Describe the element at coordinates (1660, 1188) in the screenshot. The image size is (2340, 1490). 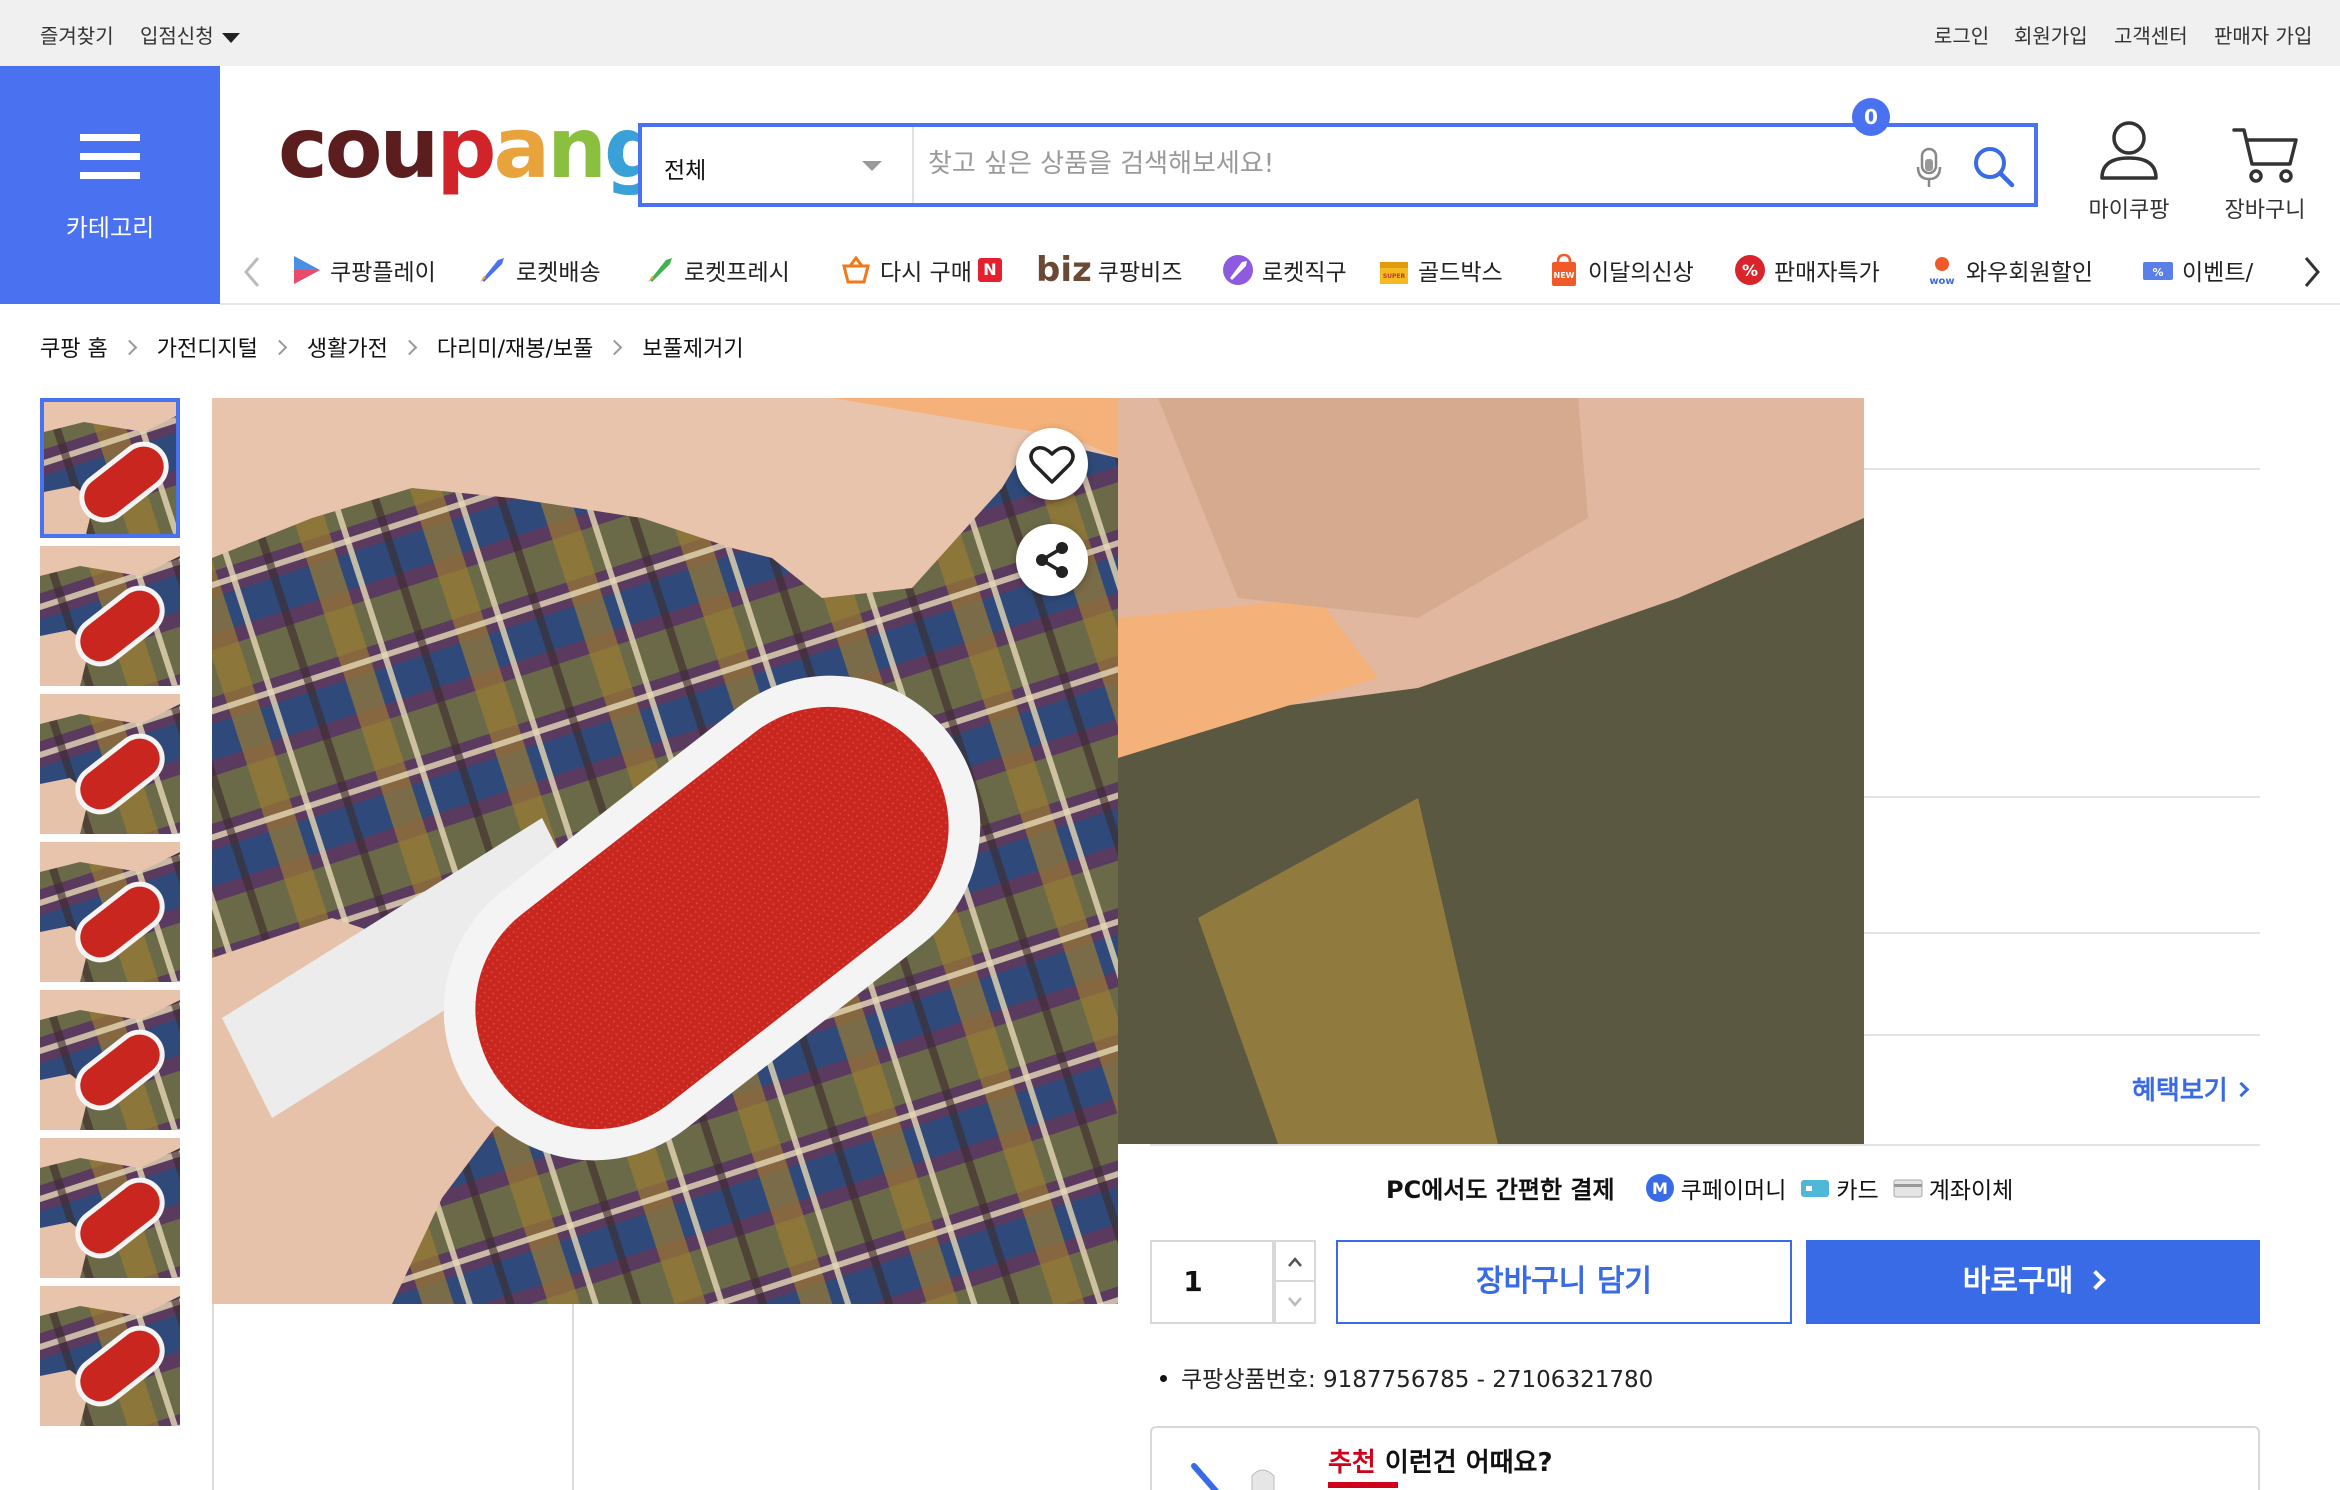
I see `svg-text: M` at that location.